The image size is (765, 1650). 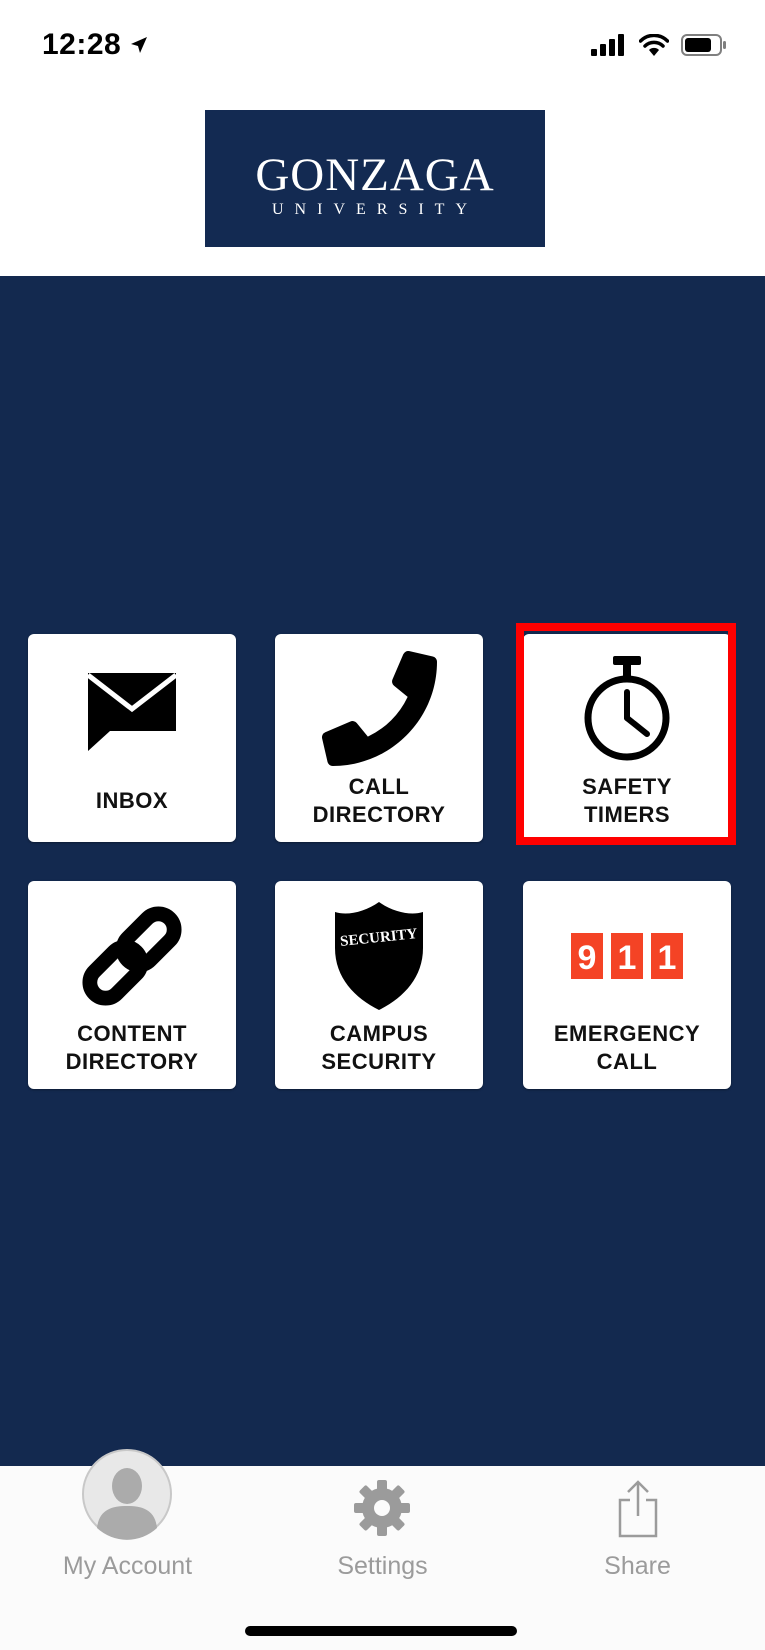 I want to click on emergency-call-tile: 9 1 1 EMERGENCY CALL, so click(x=627, y=985).